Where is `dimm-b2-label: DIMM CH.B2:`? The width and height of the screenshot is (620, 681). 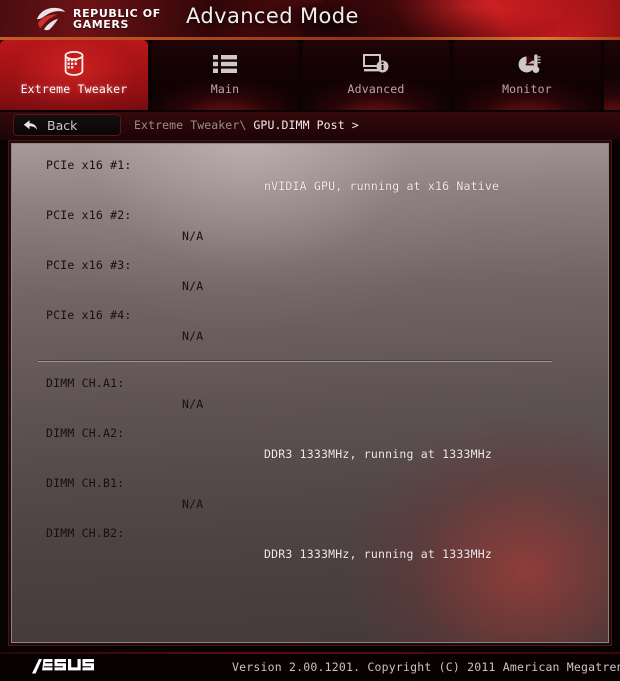
dimm-b2-label: DIMM CH.B2: is located at coordinates (85, 533).